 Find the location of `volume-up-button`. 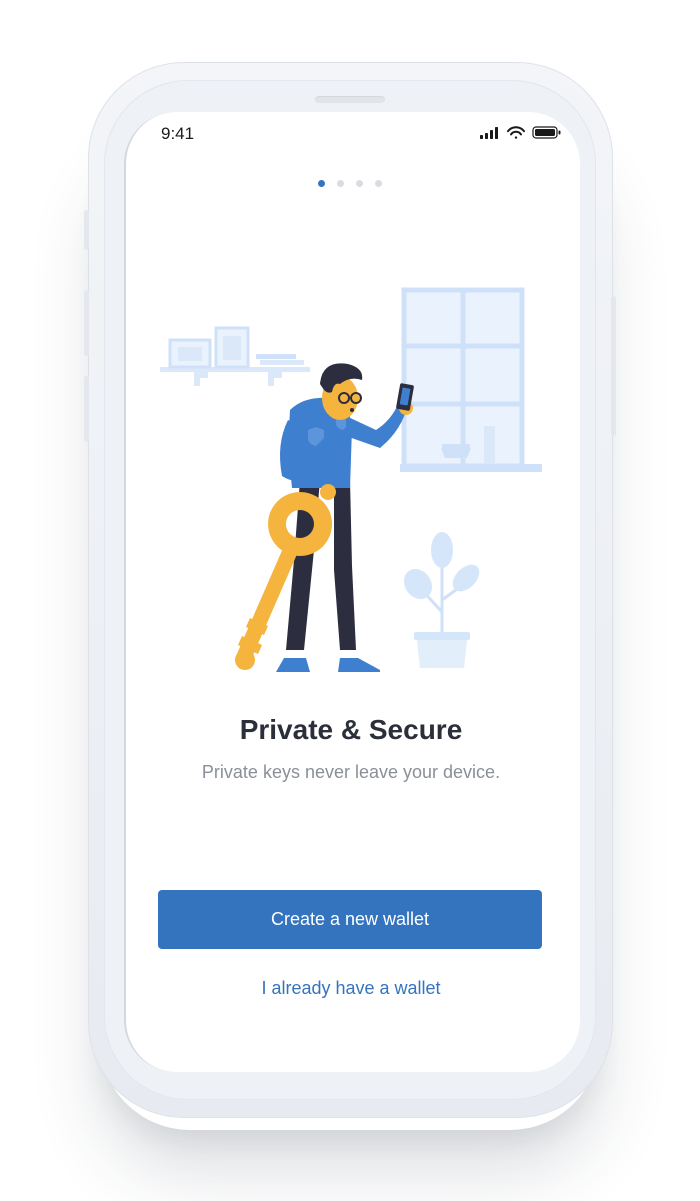

volume-up-button is located at coordinates (86, 323).